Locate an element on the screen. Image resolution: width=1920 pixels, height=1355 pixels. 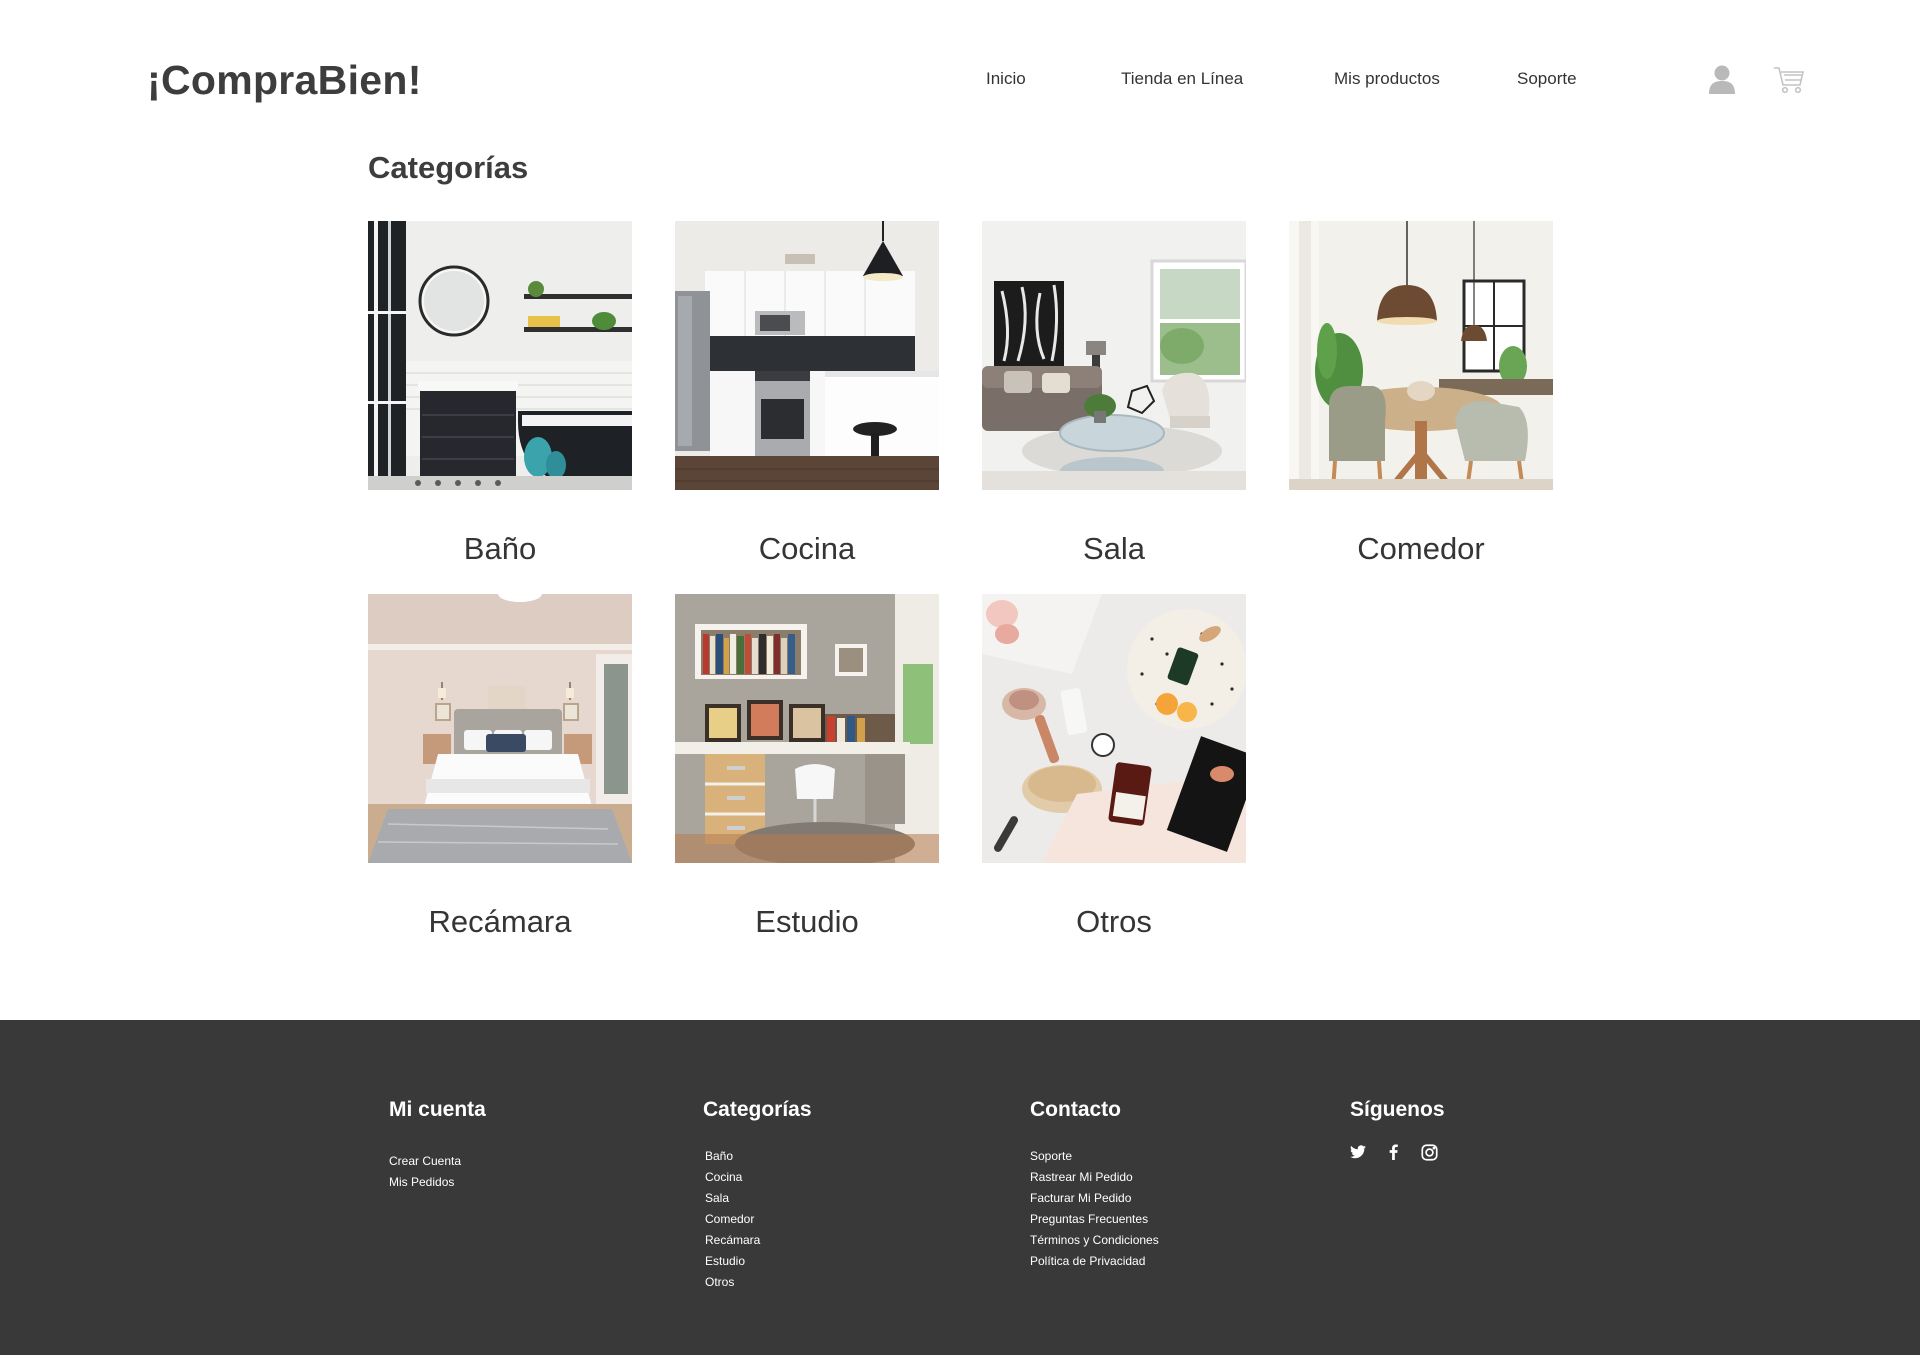
footer-follow-column: Síguenos is located at coordinates (1397, 1110).